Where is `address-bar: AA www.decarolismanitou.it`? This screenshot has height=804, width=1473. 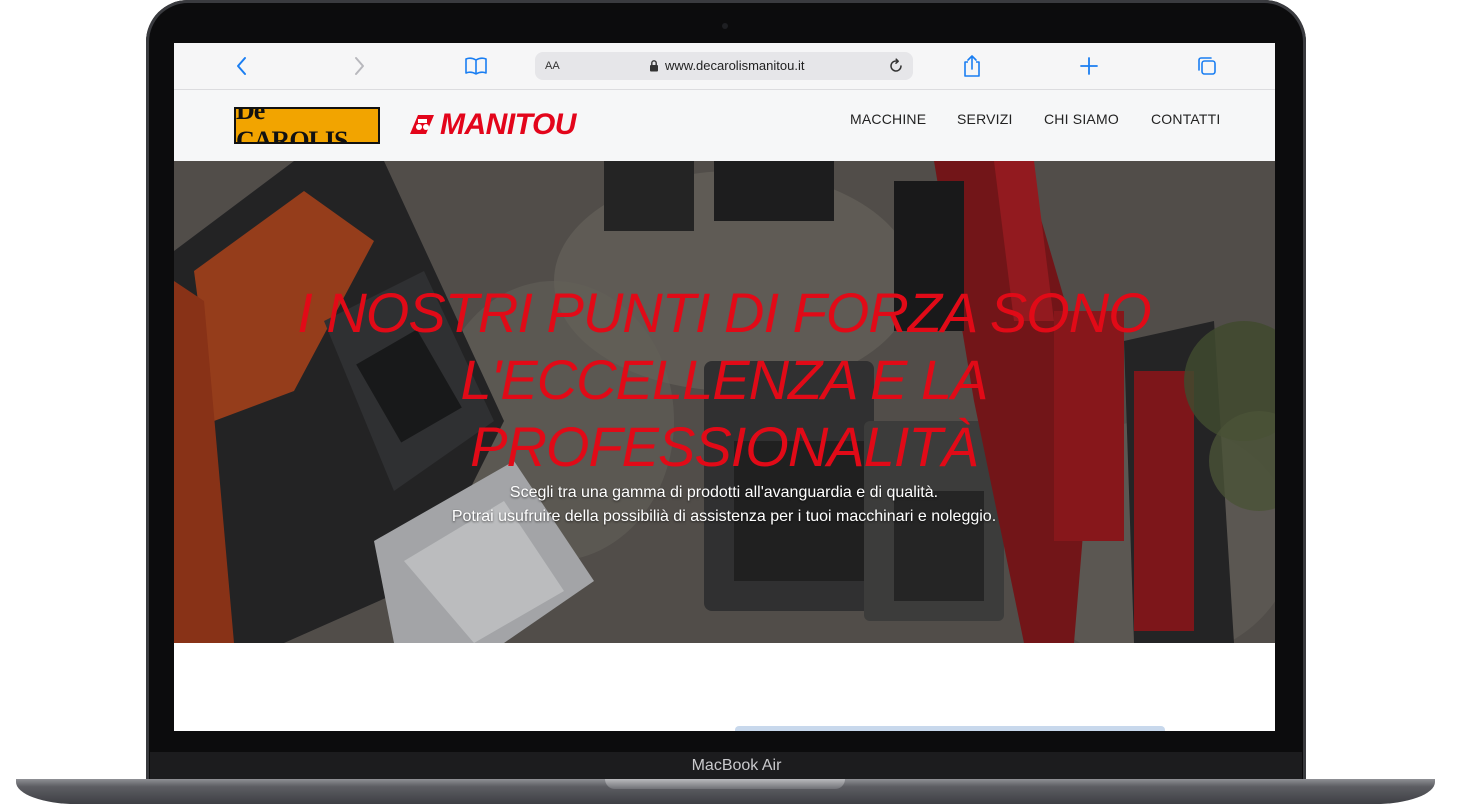
address-bar: AA www.decarolismanitou.it is located at coordinates (724, 66).